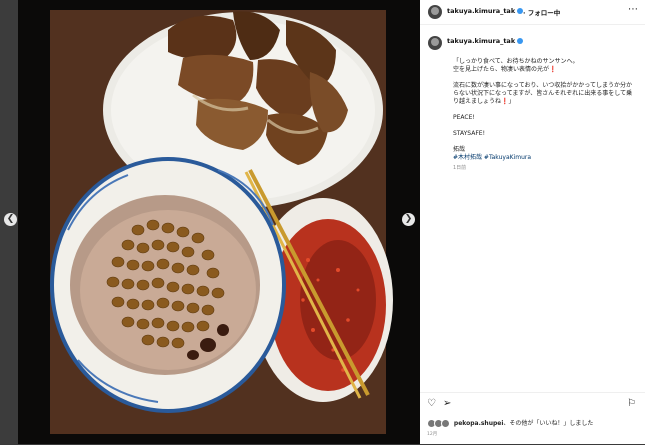  Describe the element at coordinates (460, 168) in the screenshot. I see `caption-timestamp: 1日前` at that location.